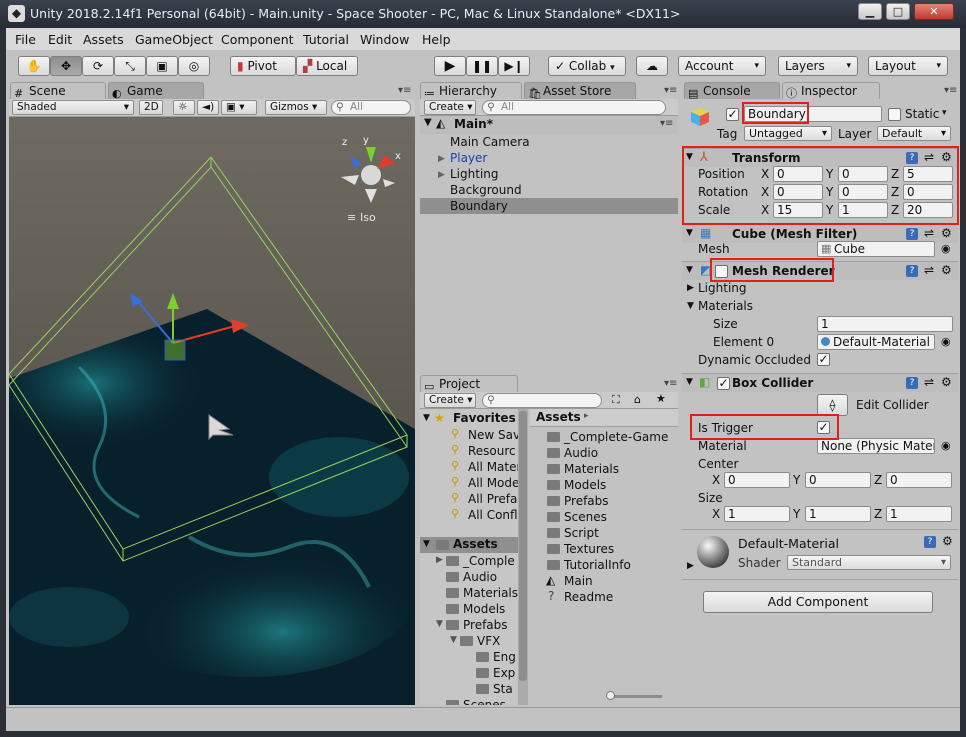 The width and height of the screenshot is (966, 737). I want to click on menu-assets: Assets, so click(103, 39).